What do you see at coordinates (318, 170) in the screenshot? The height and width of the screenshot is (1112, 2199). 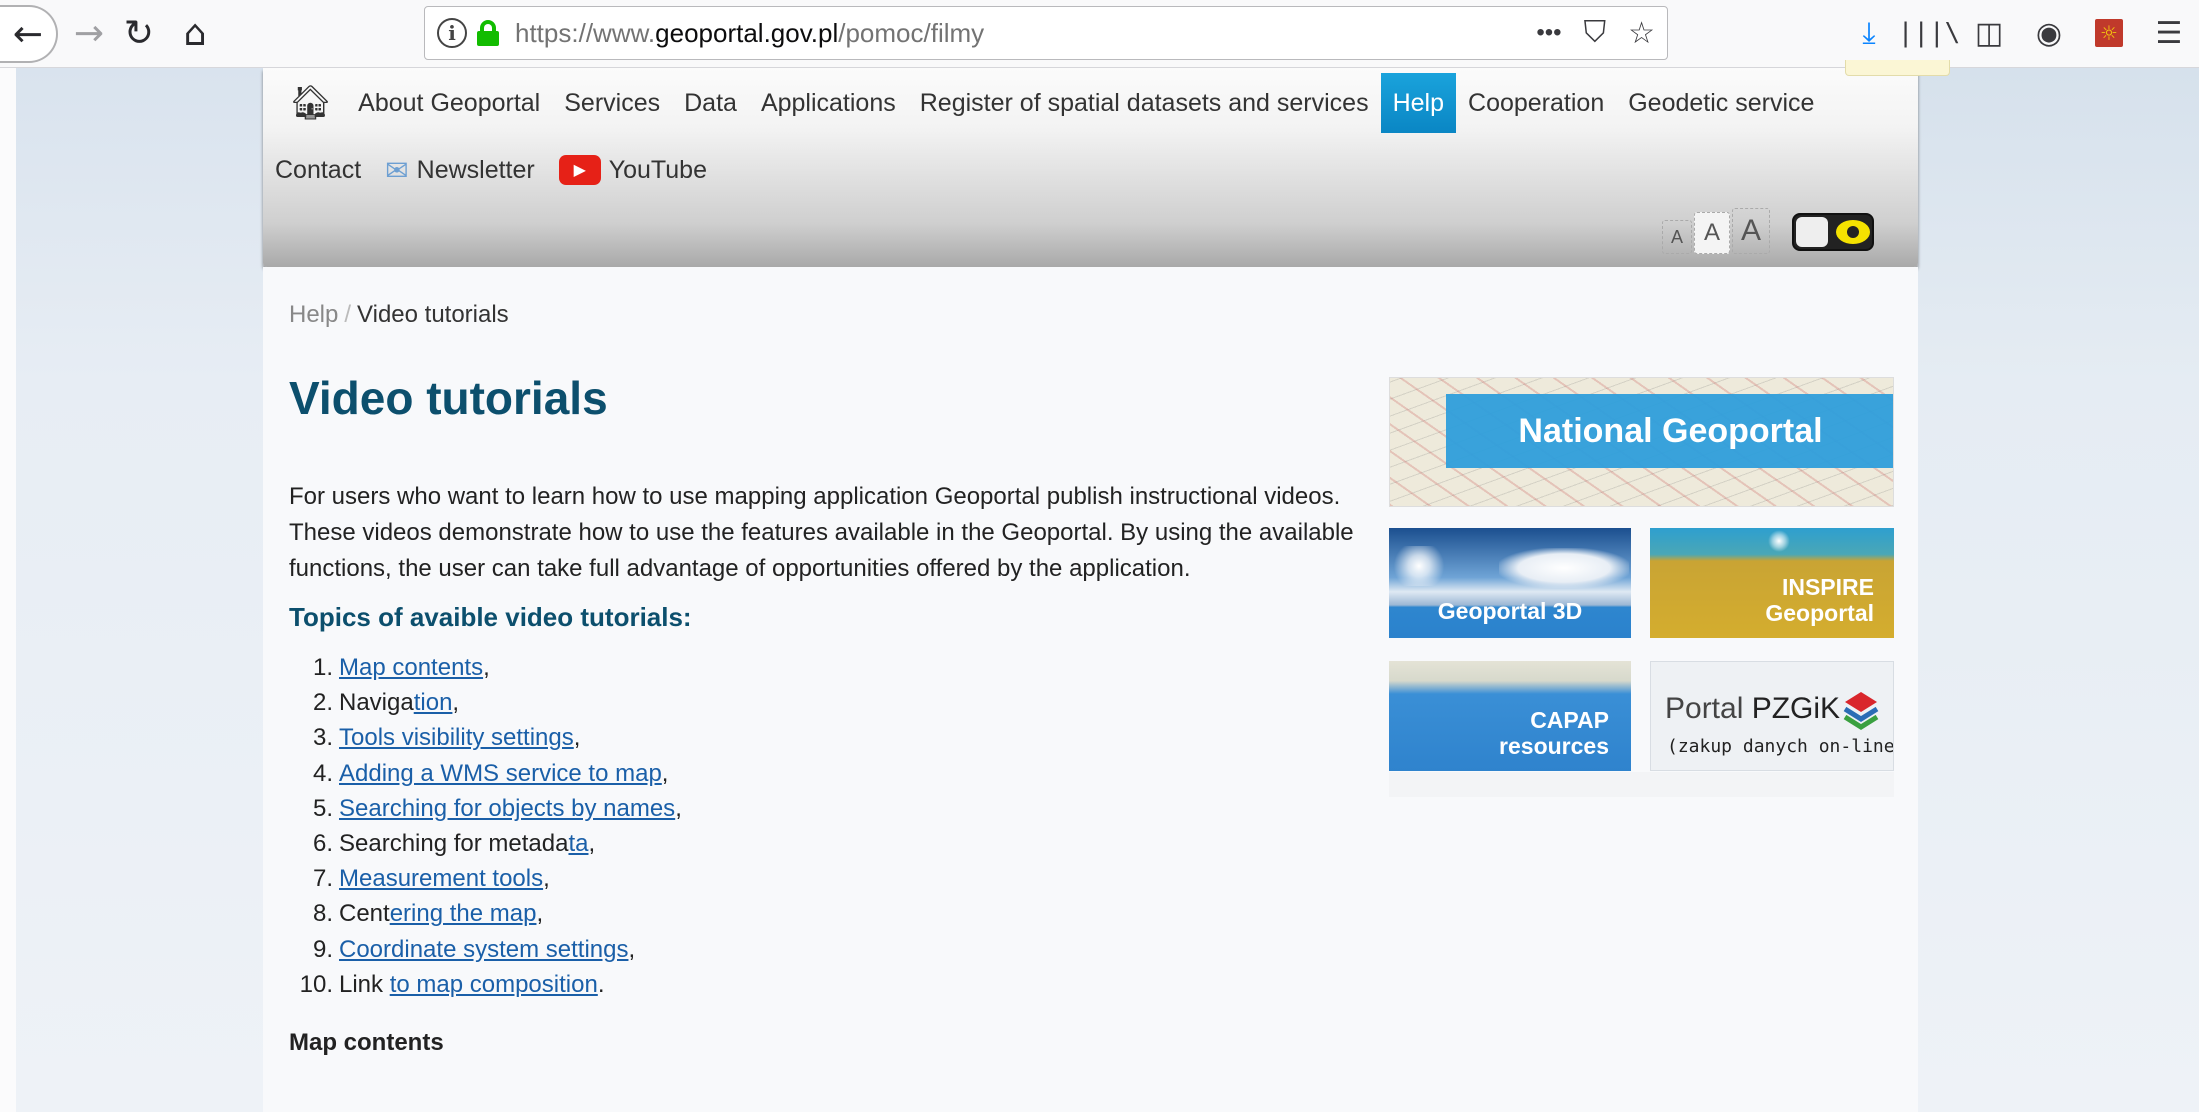 I see `menu-item-contact: Contact` at bounding box center [318, 170].